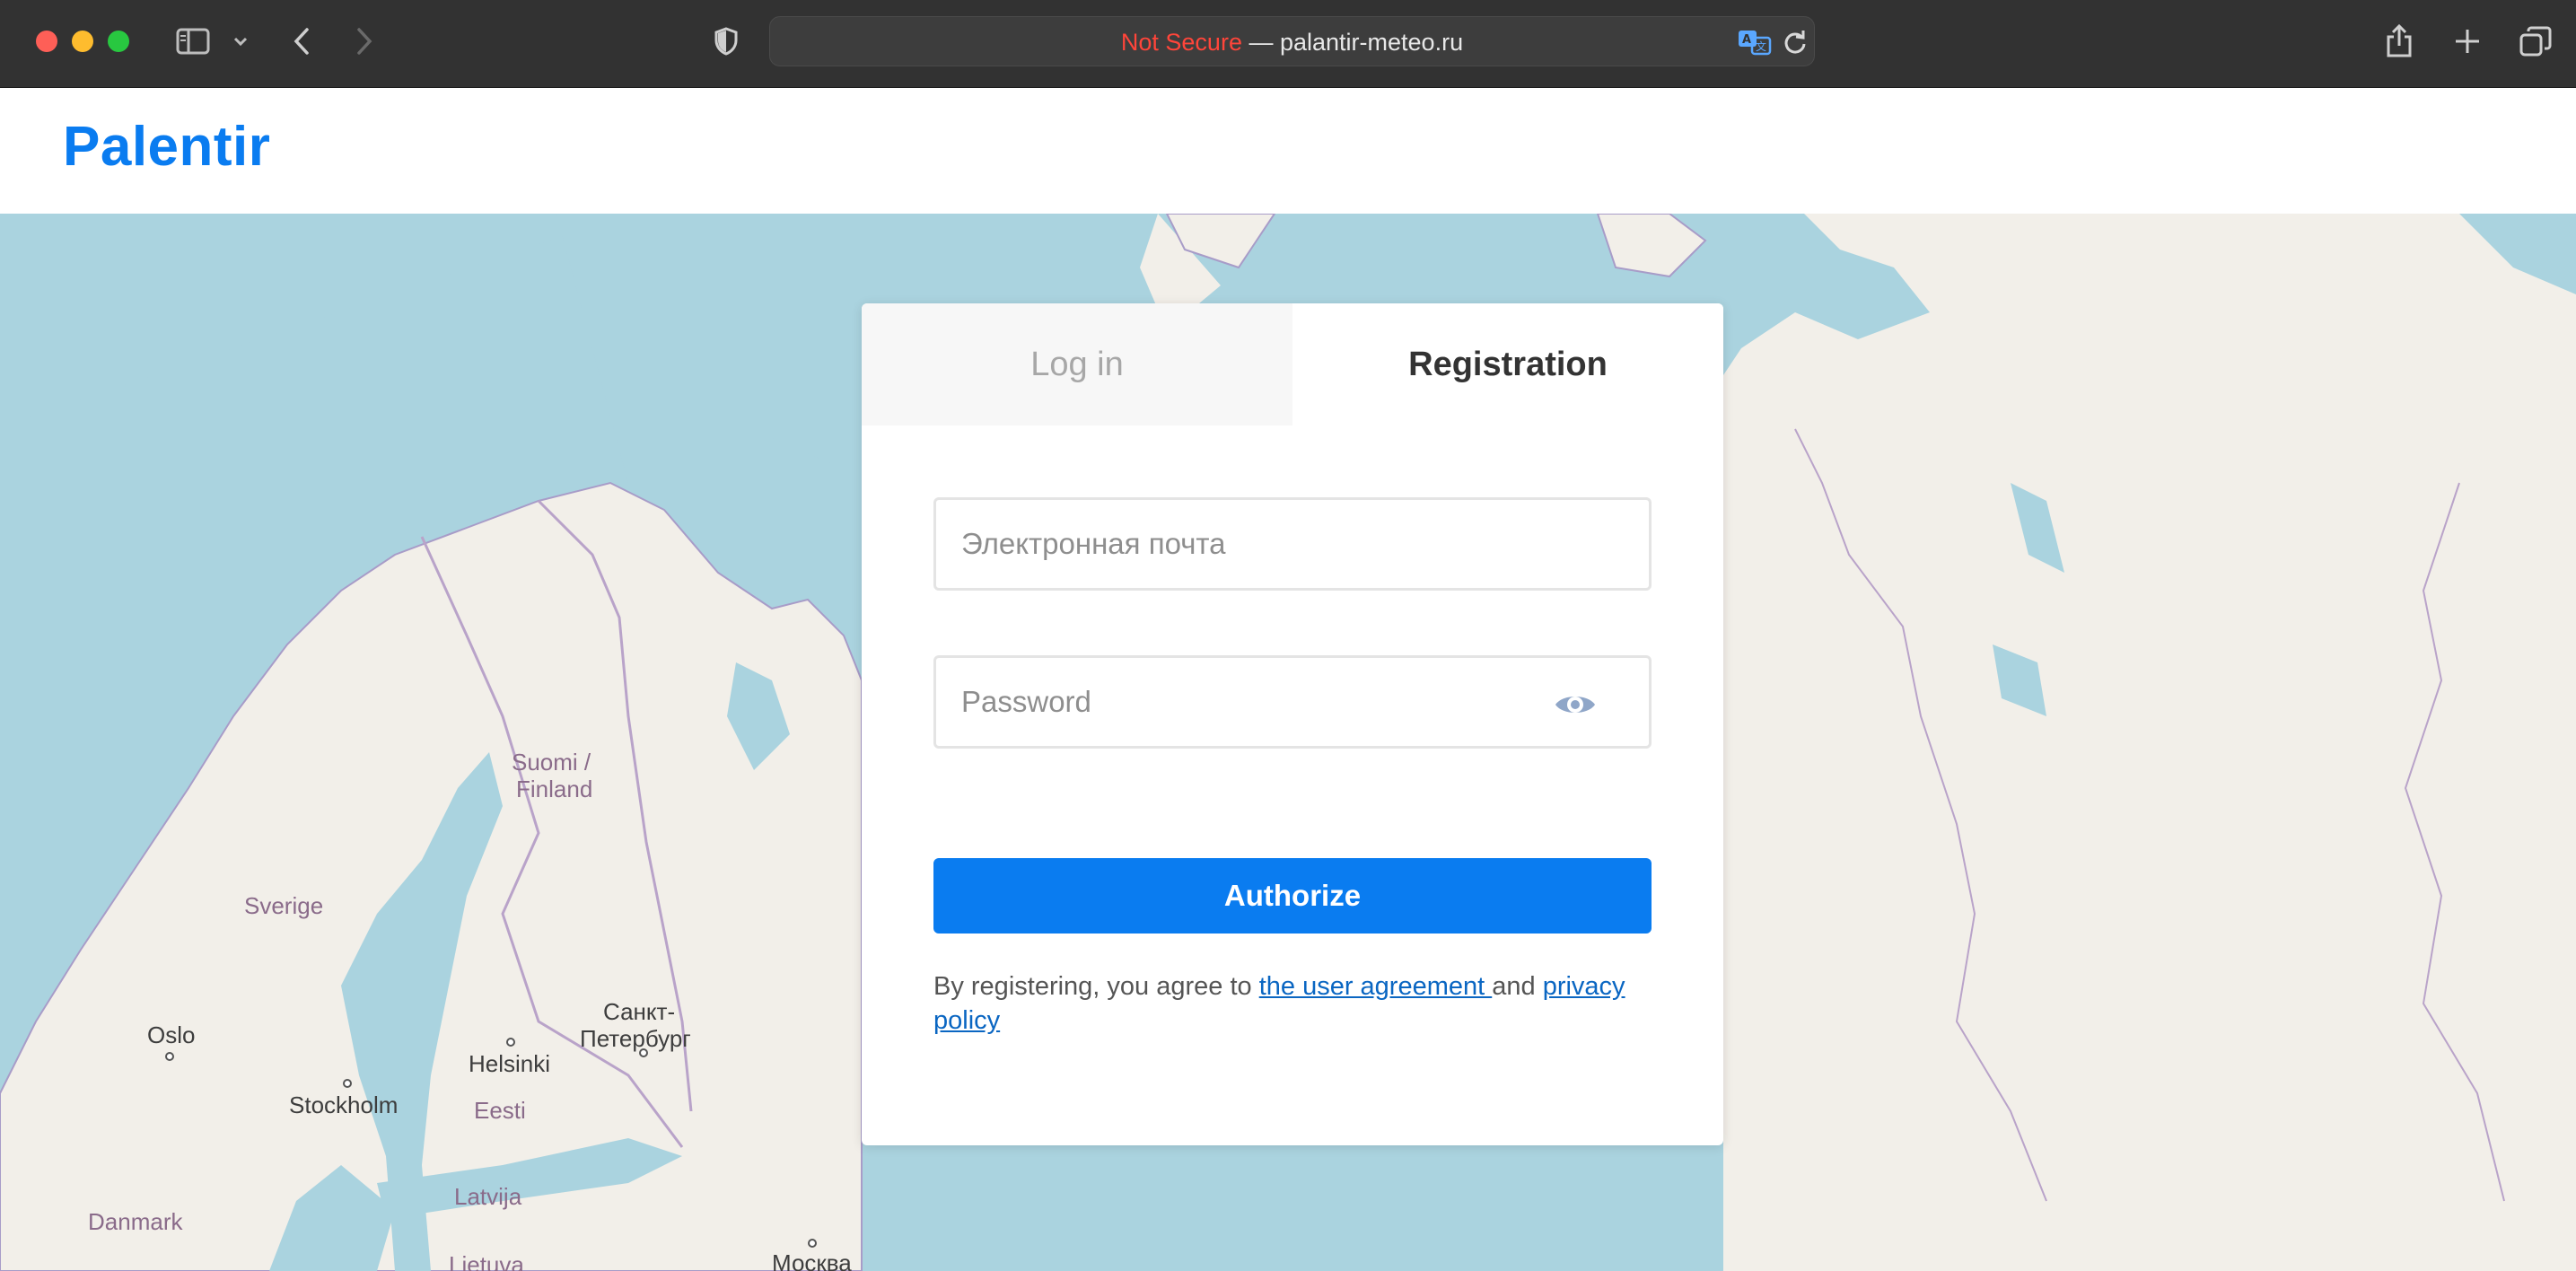 The height and width of the screenshot is (1271, 2576). I want to click on zoom-window-button, so click(118, 41).